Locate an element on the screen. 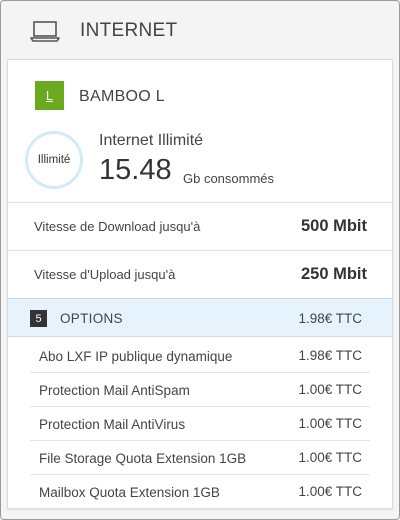  plan-badge-letter: L is located at coordinates (49, 95).